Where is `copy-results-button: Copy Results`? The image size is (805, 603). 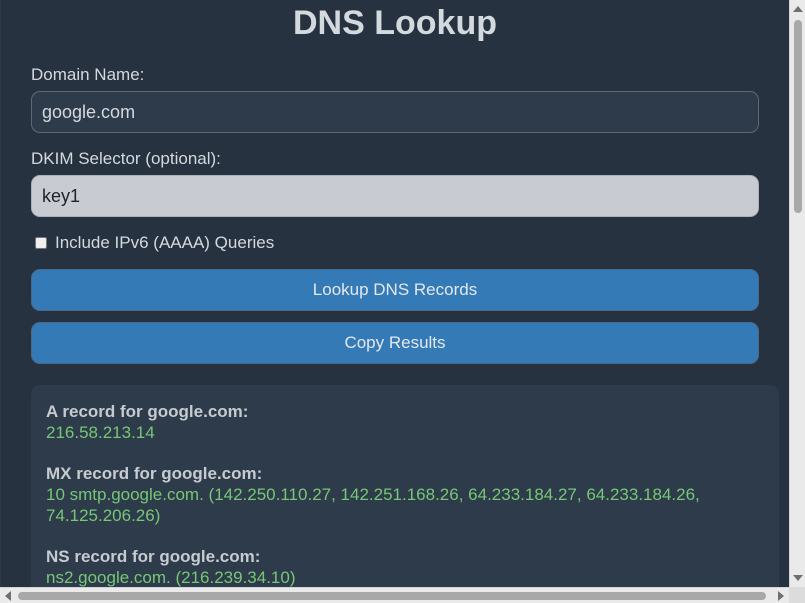
copy-results-button: Copy Results is located at coordinates (395, 343).